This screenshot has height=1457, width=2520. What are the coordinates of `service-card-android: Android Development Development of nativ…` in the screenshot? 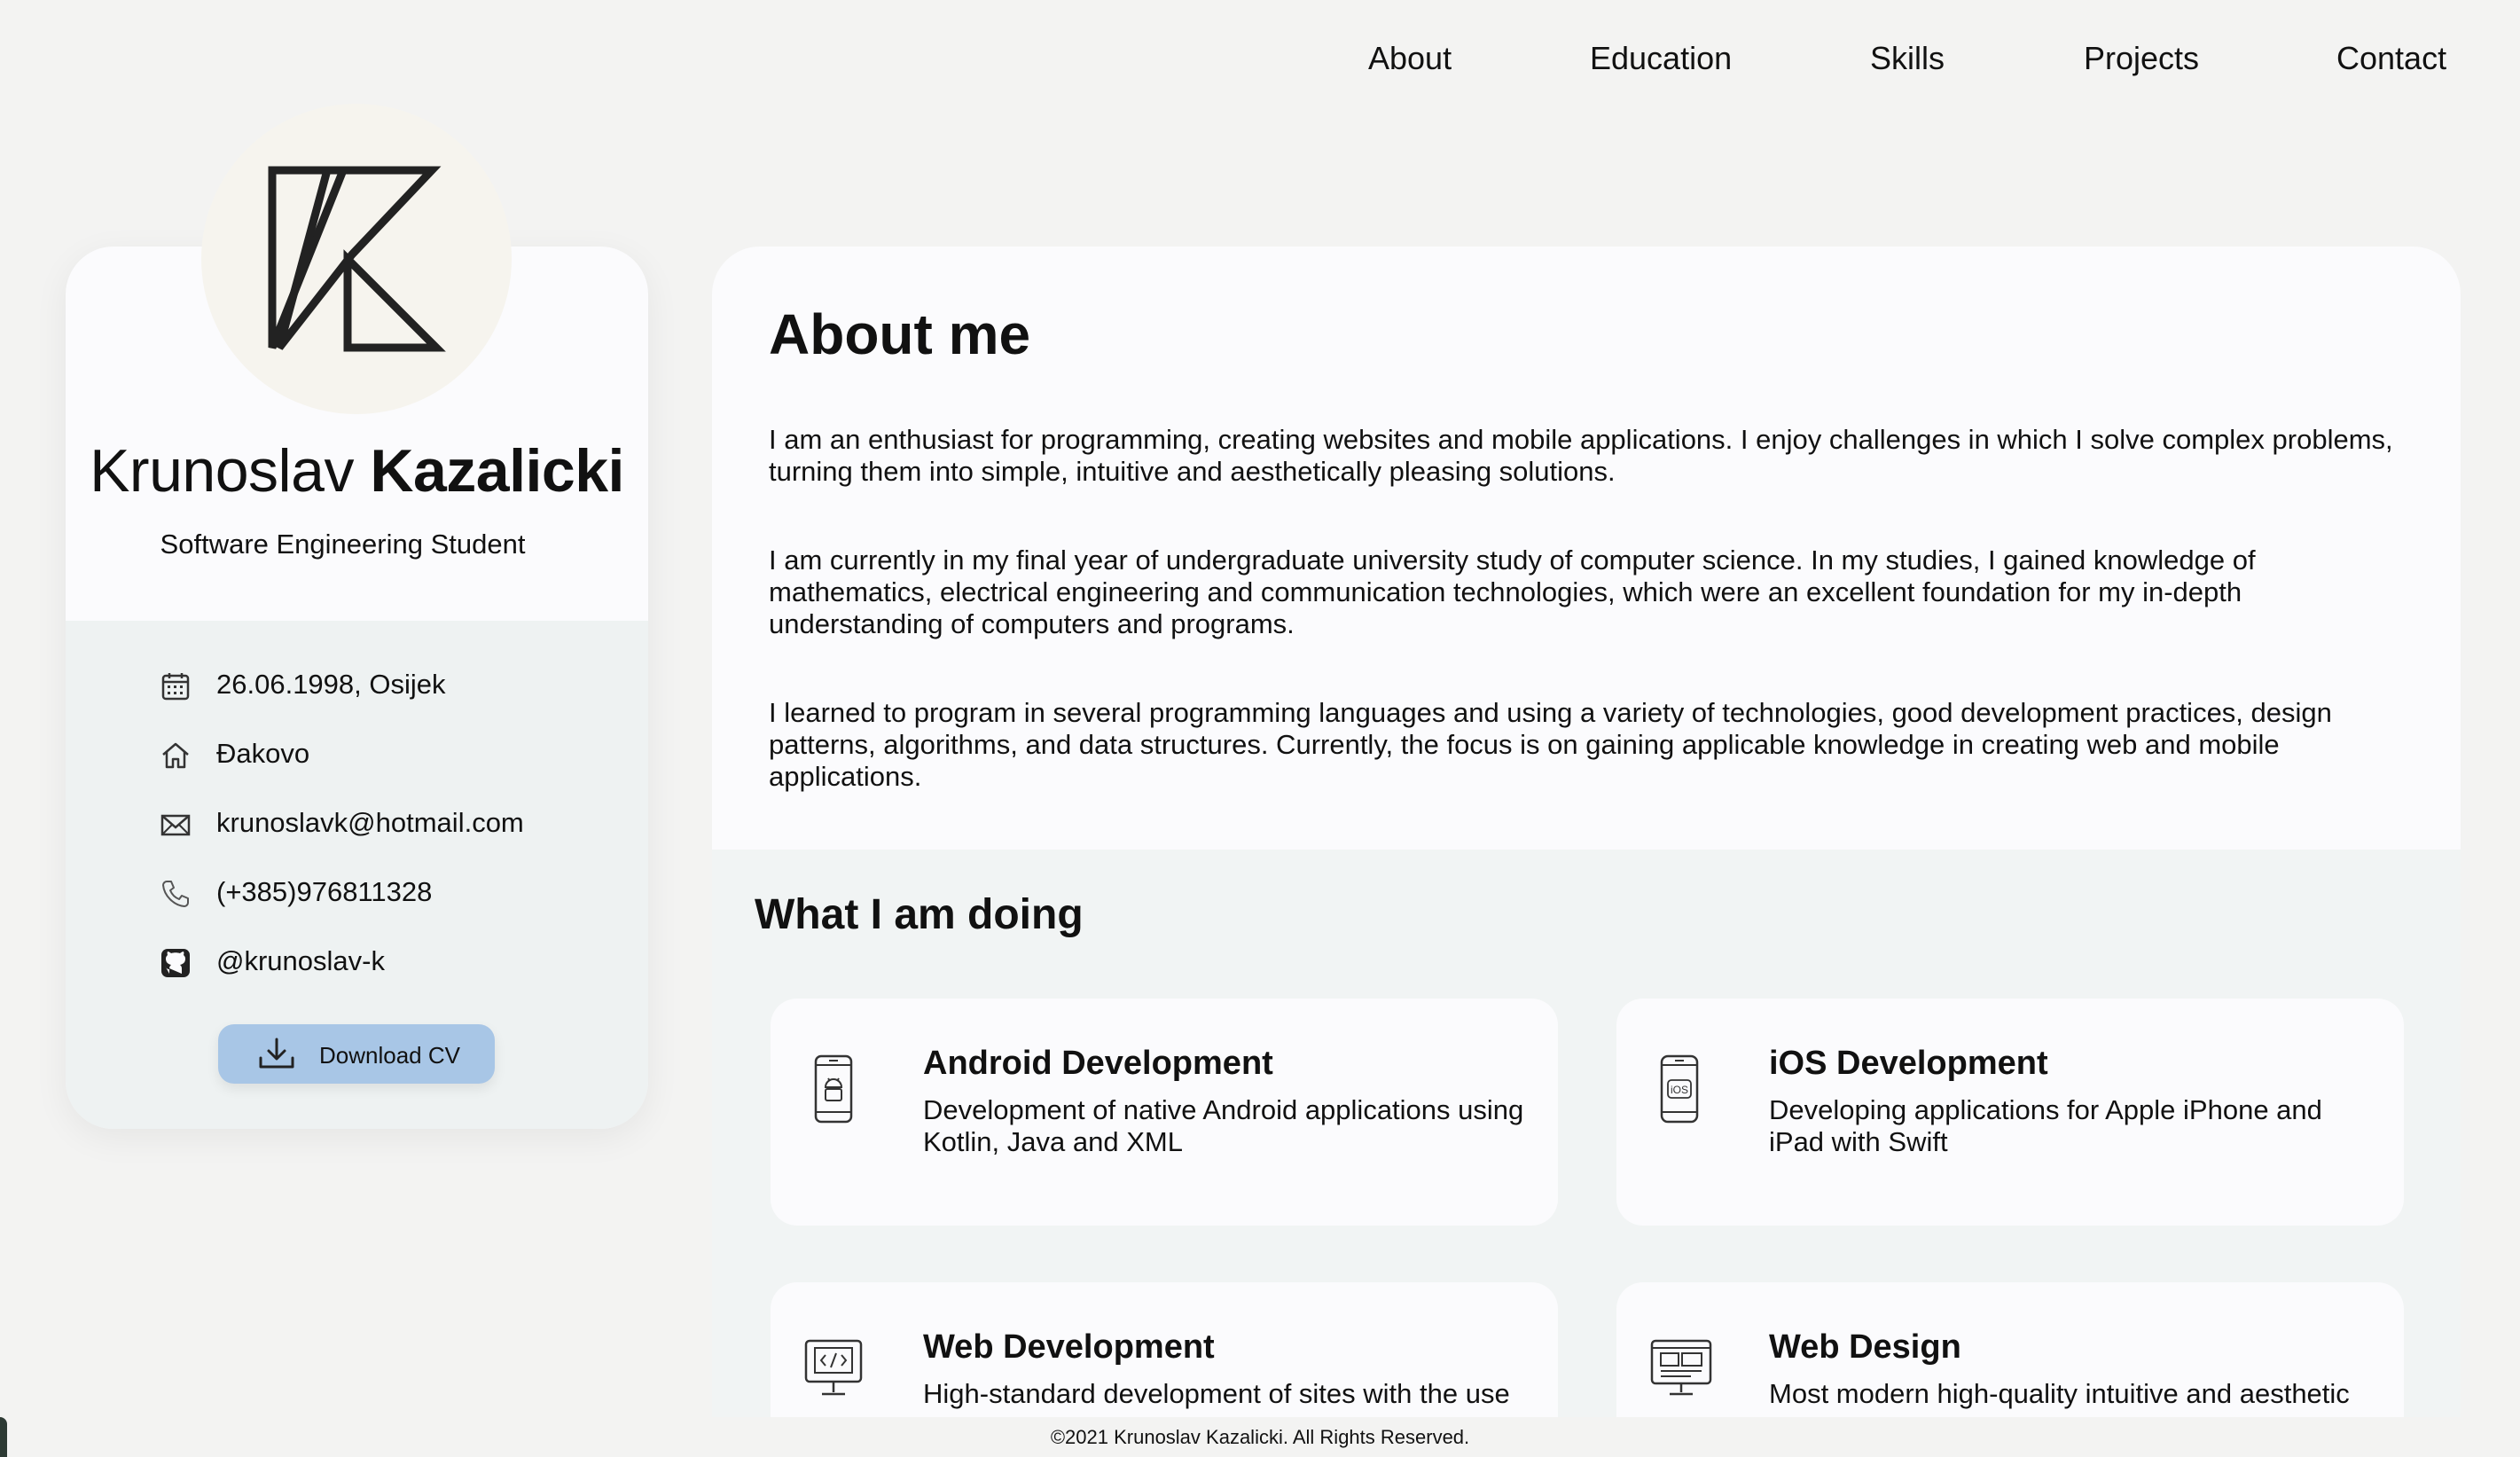 It's located at (1164, 1112).